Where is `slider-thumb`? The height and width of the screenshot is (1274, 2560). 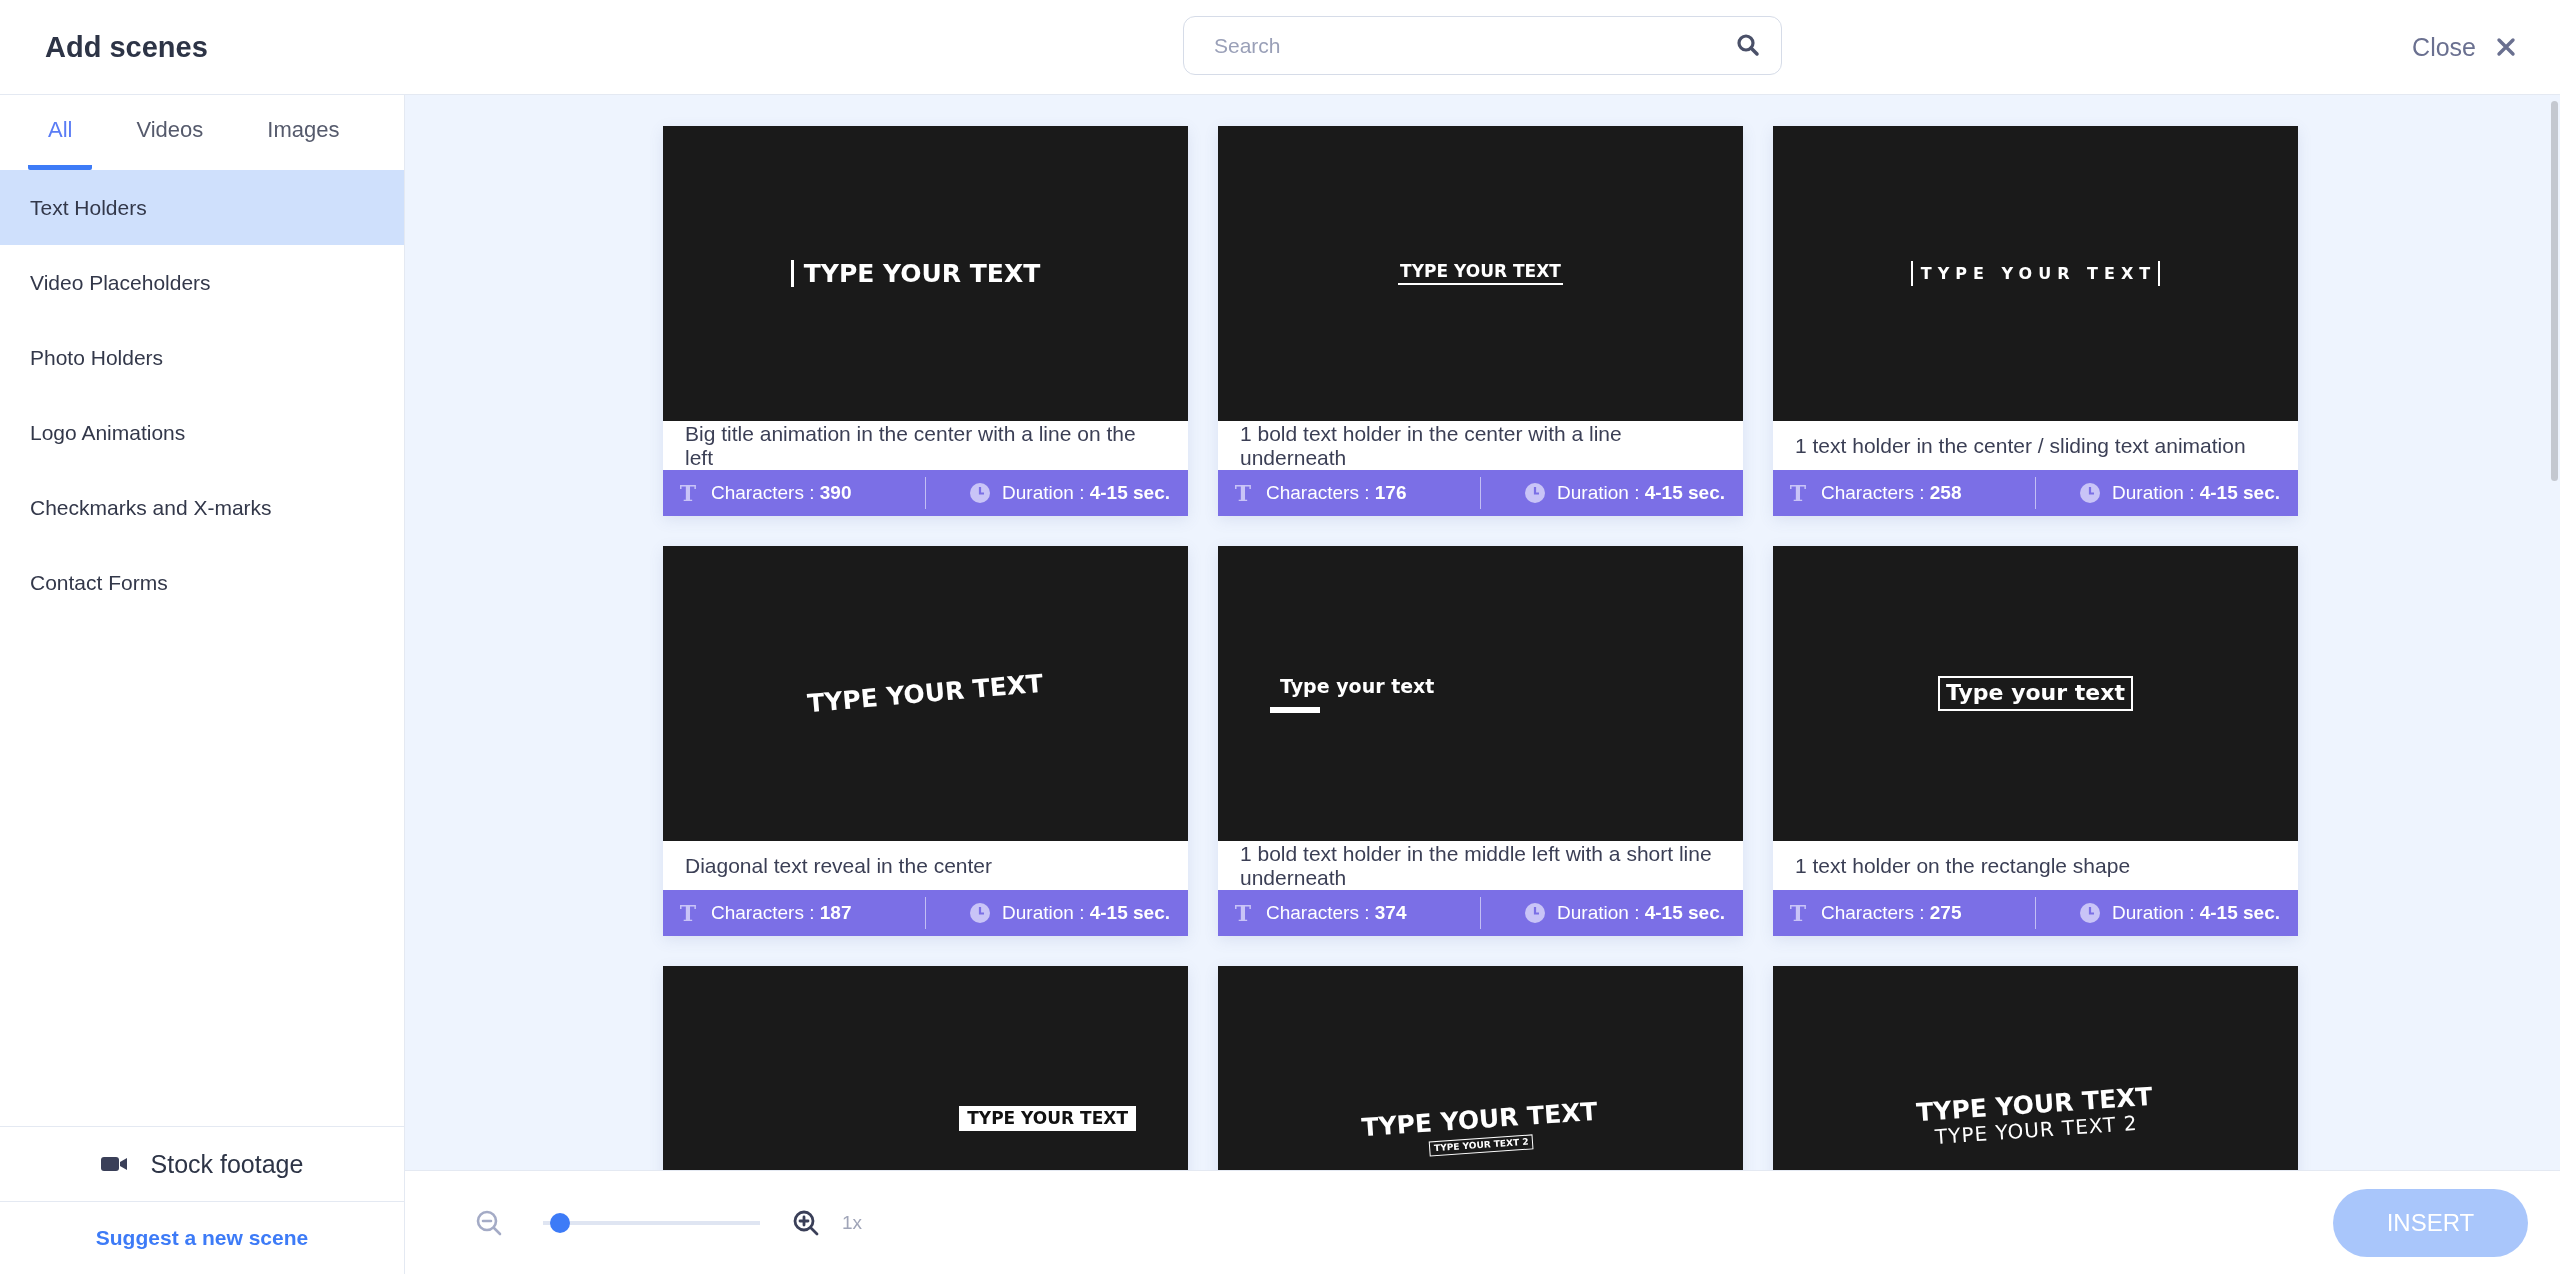
slider-thumb is located at coordinates (559, 1222).